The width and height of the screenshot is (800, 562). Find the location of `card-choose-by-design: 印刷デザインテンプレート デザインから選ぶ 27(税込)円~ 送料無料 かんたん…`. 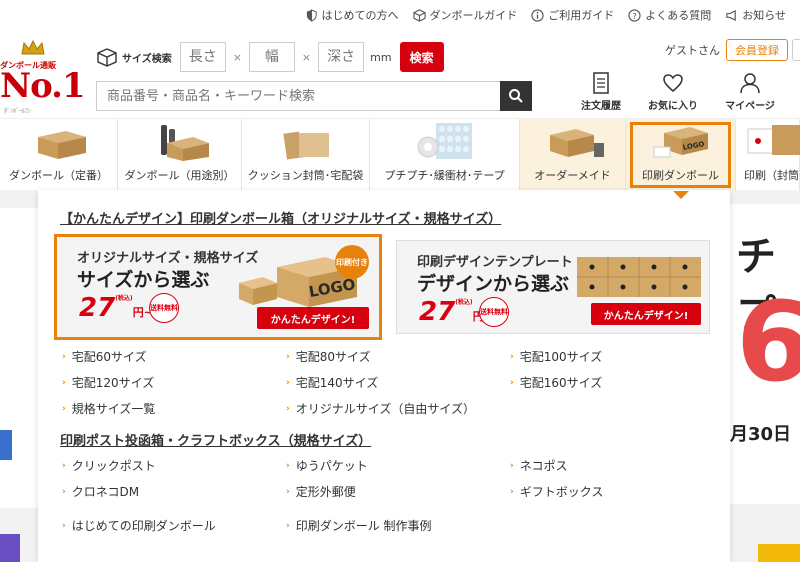

card-choose-by-design: 印刷デザインテンプレート デザインから選ぶ 27(税込)円~ 送料無料 かんたん… is located at coordinates (553, 287).